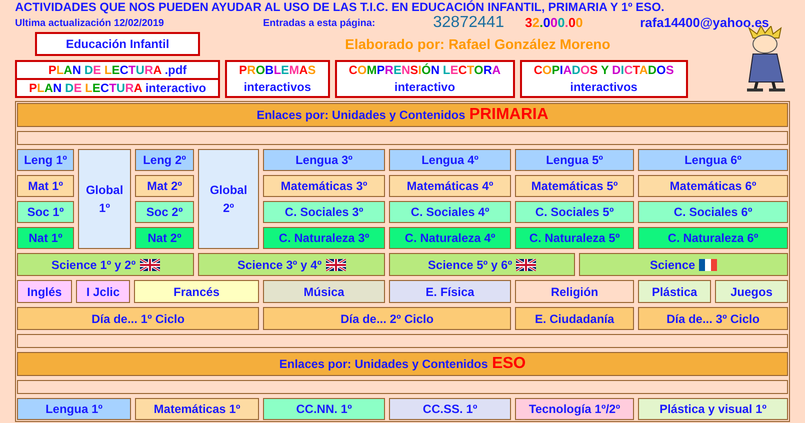  I want to click on day-link: Día de... 1º Ciclo, so click(138, 318).